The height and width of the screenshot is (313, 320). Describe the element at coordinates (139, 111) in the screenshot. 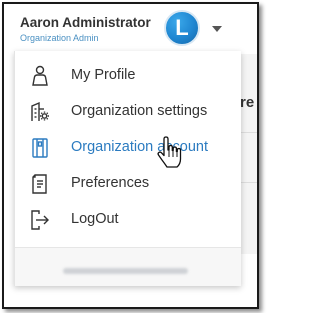

I see `menu-item-label: Organization settings` at that location.